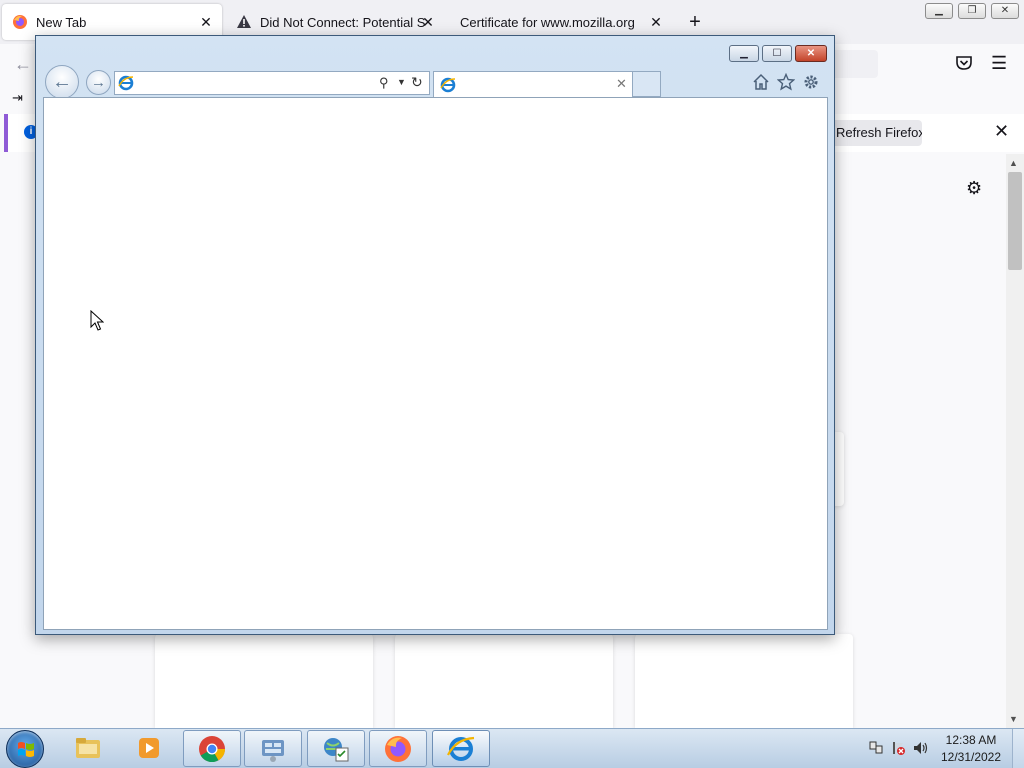  I want to click on hamburger-menu-icon: ☰, so click(999, 63).